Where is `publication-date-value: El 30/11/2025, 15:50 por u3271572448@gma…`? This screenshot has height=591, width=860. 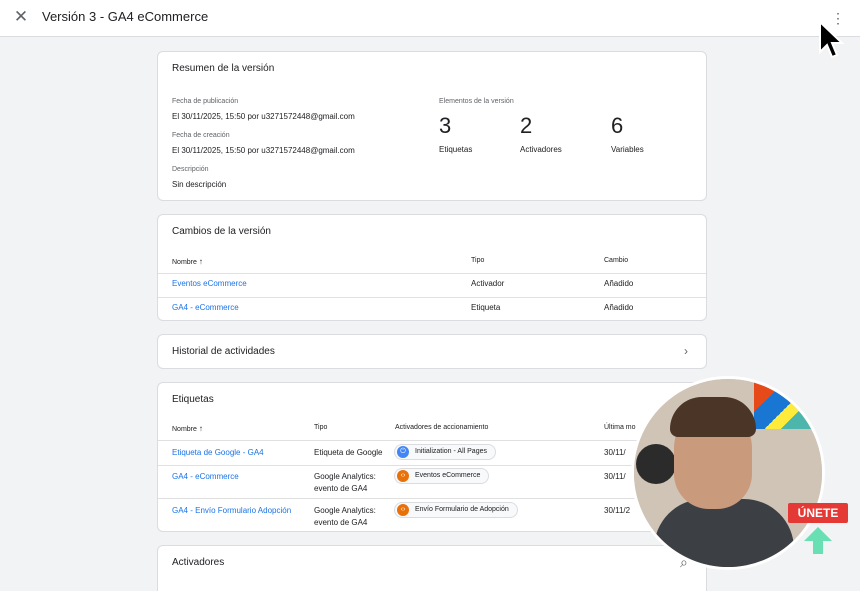 publication-date-value: El 30/11/2025, 15:50 por u3271572448@gma… is located at coordinates (263, 116).